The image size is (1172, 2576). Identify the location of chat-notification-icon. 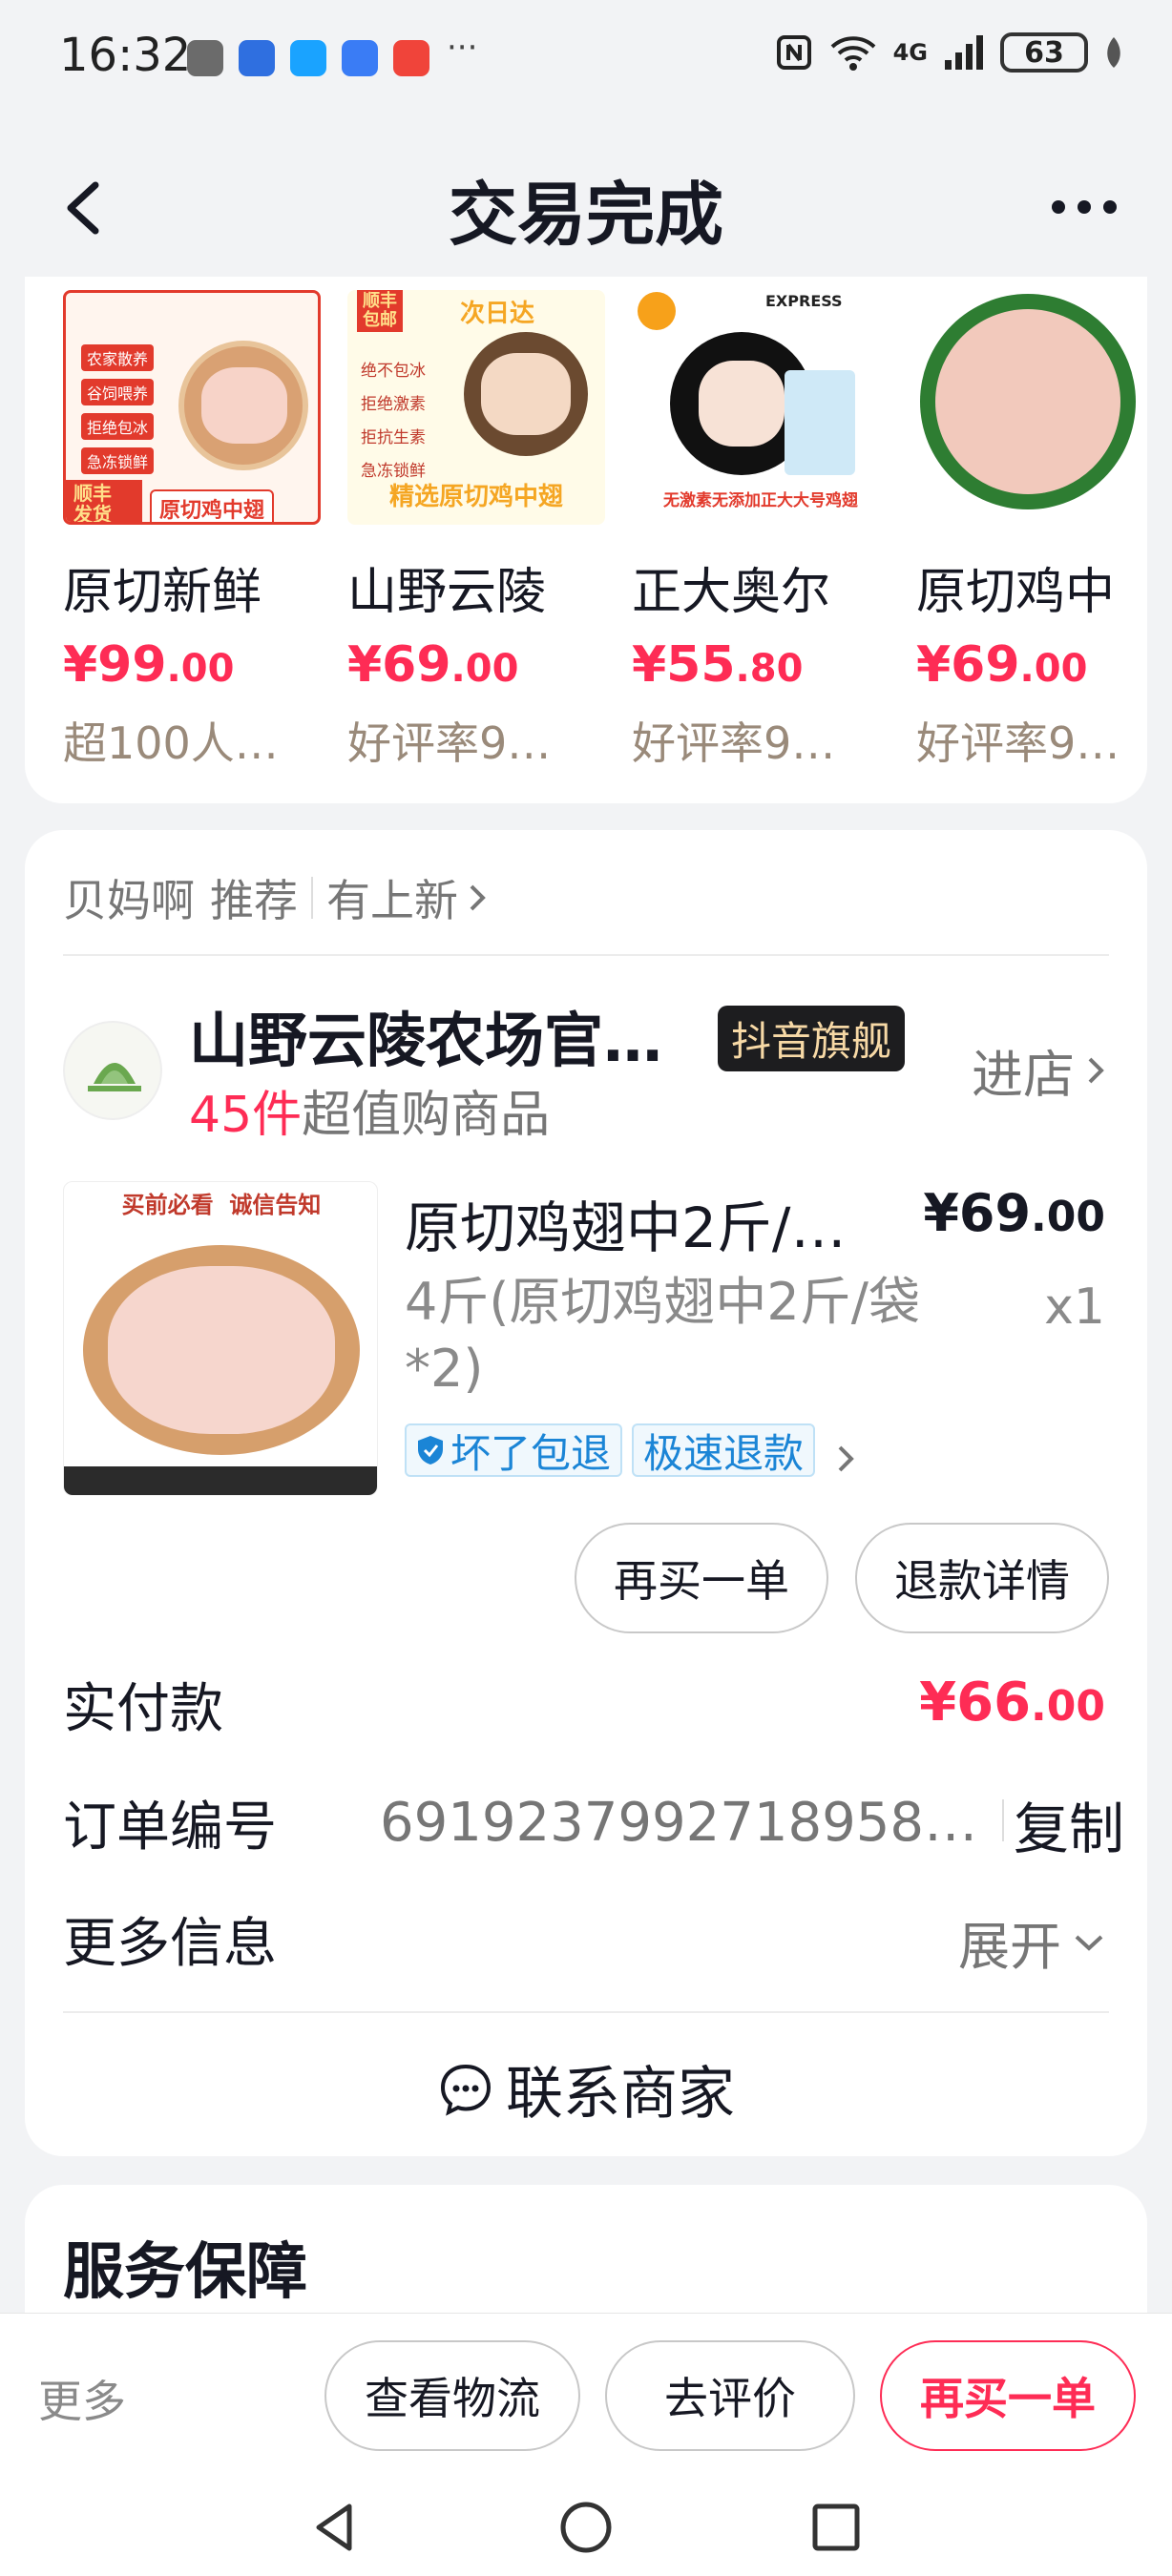
(308, 58).